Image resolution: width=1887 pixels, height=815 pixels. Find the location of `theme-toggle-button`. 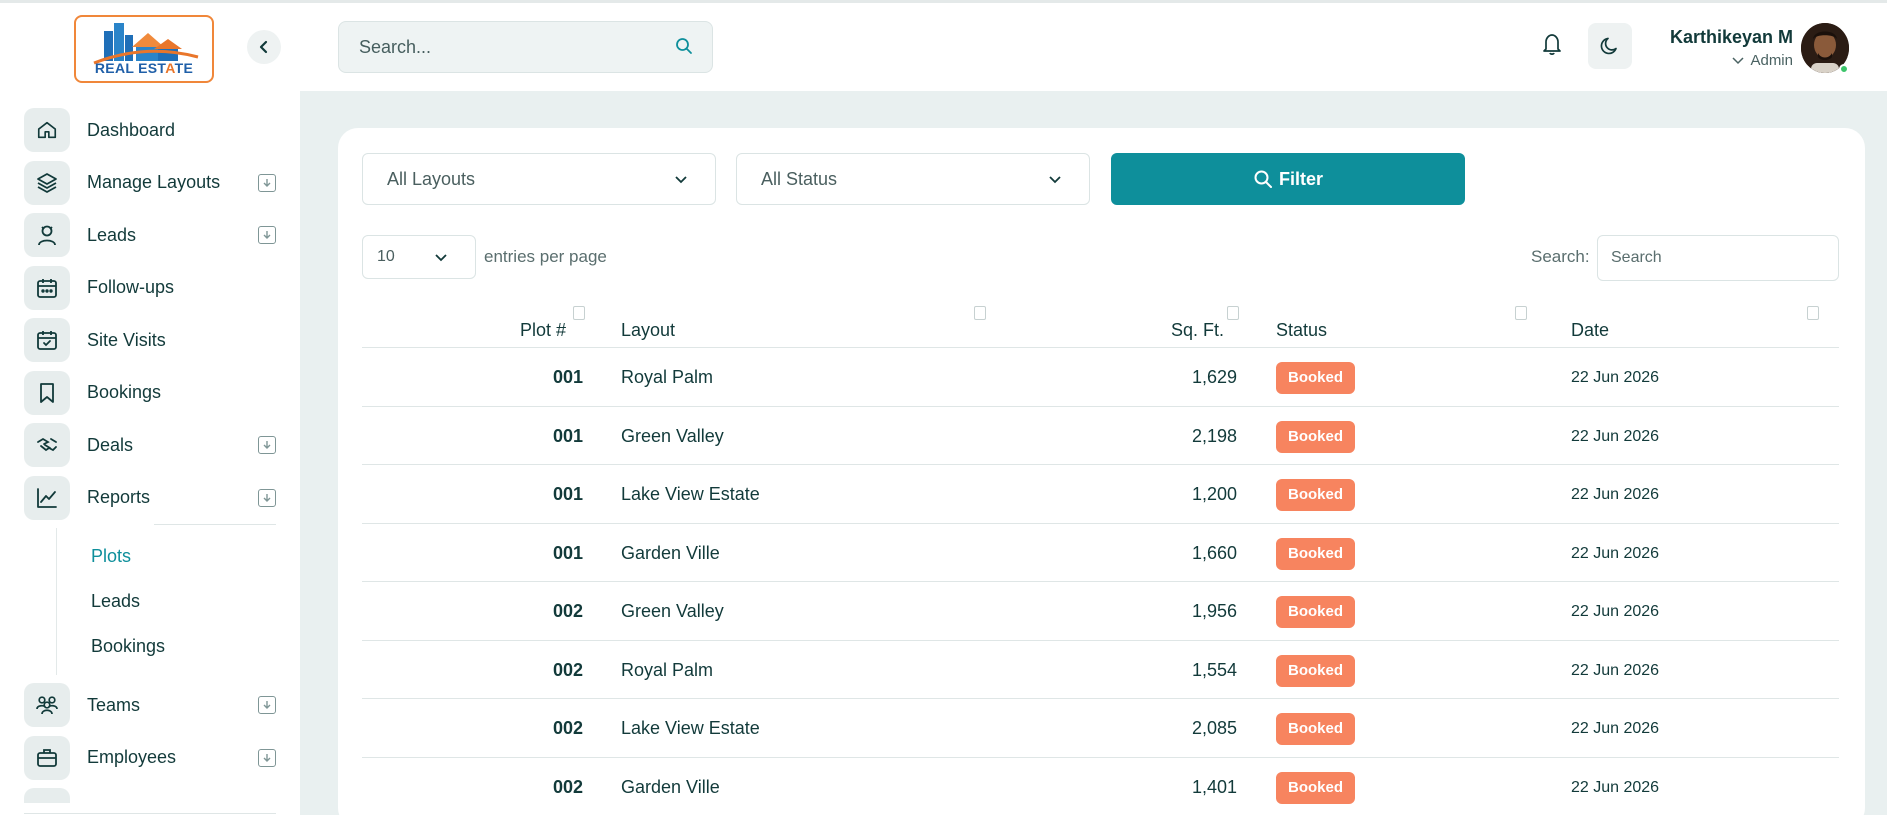

theme-toggle-button is located at coordinates (1610, 46).